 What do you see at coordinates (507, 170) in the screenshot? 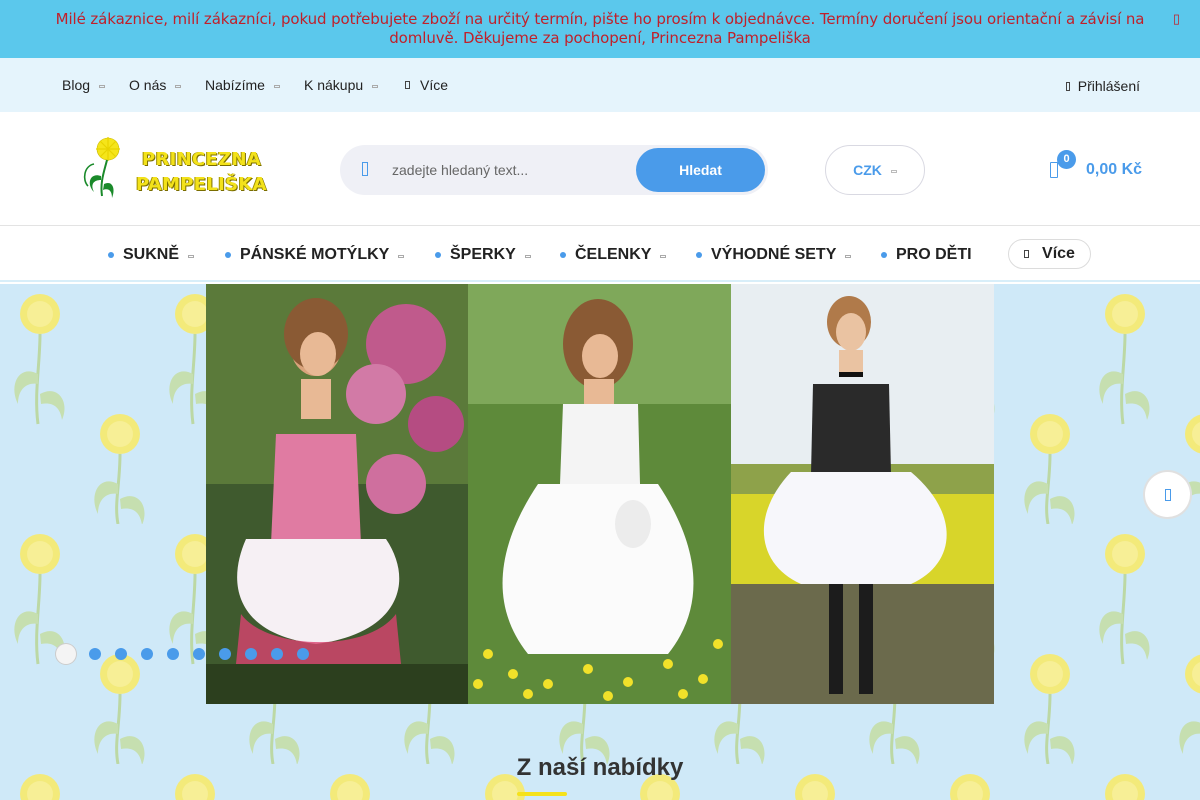
I see `search-input` at bounding box center [507, 170].